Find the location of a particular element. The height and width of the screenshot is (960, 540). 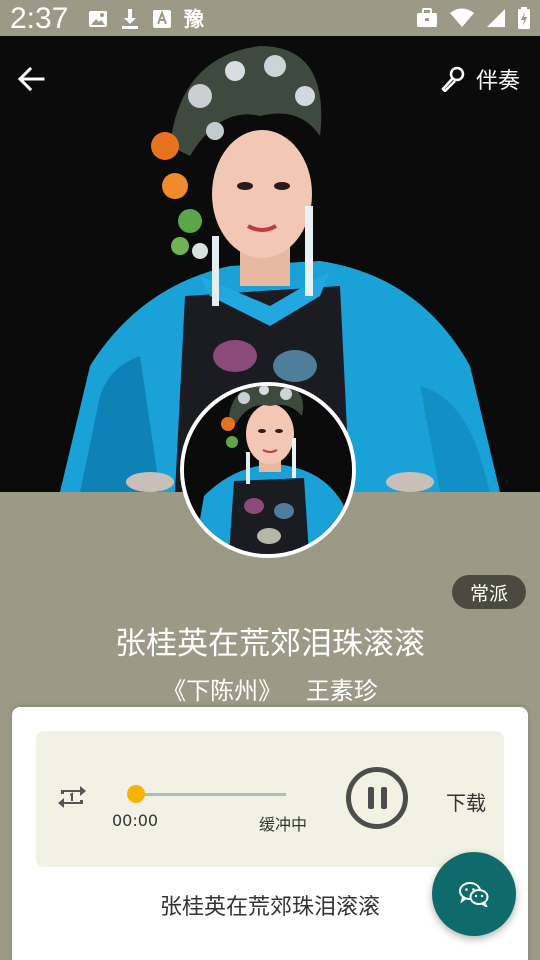

back-button is located at coordinates (31, 79).